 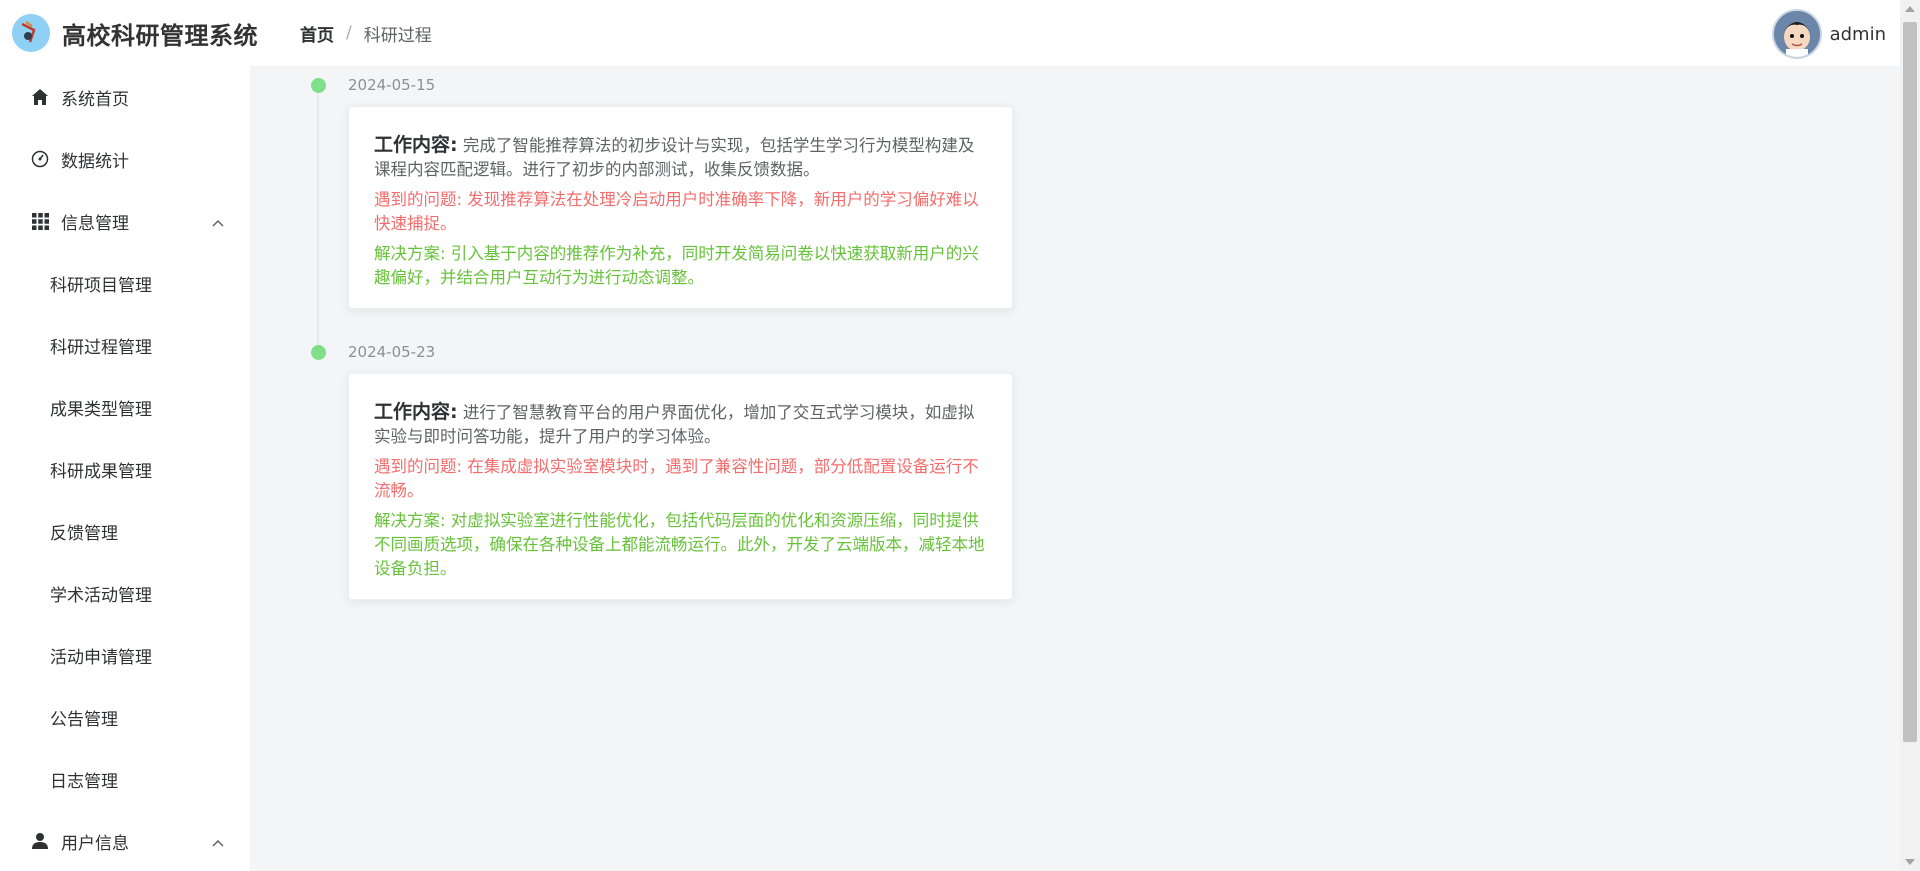 I want to click on sidebar-item-label: 用户信息, so click(x=95, y=843).